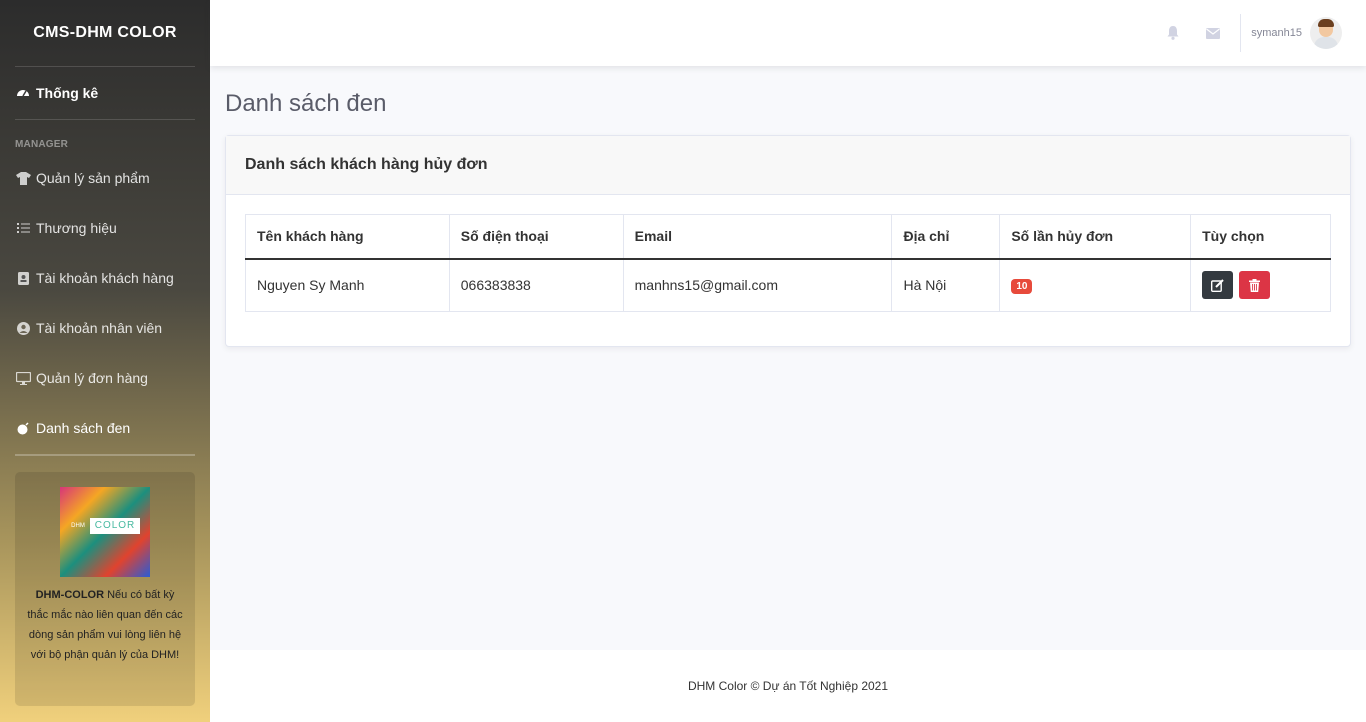 This screenshot has height=722, width=1366. I want to click on sidebar-item-customer-accounts: Tài khoản khách hàng, so click(105, 278).